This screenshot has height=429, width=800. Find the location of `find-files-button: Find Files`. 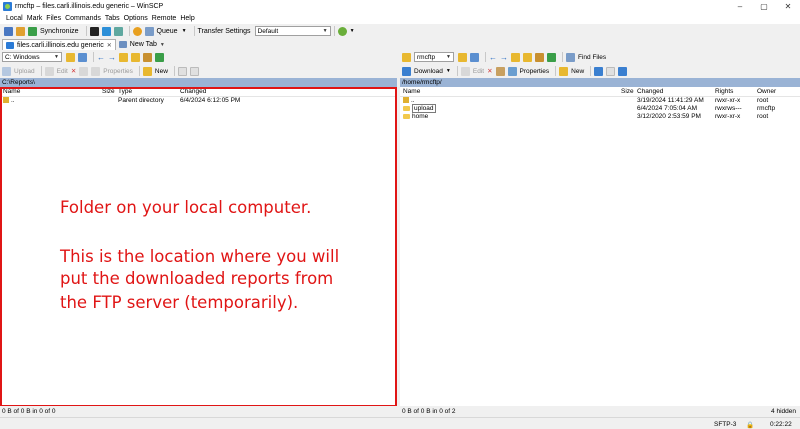

find-files-button: Find Files is located at coordinates (592, 57).